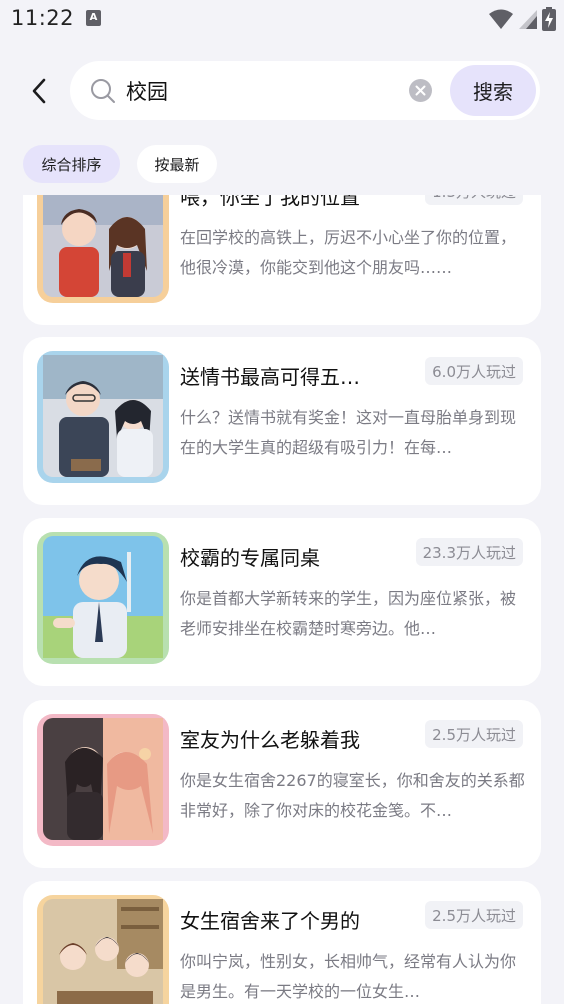  I want to click on notification-icon: A, so click(93, 18).